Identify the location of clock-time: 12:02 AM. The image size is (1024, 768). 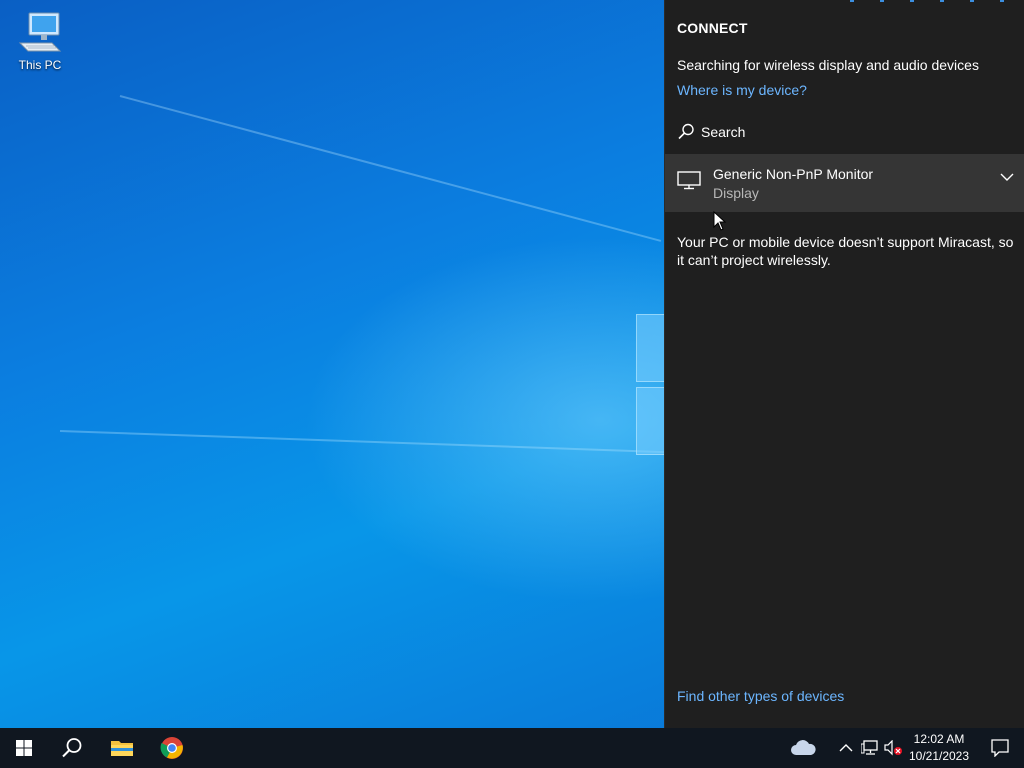
(939, 739).